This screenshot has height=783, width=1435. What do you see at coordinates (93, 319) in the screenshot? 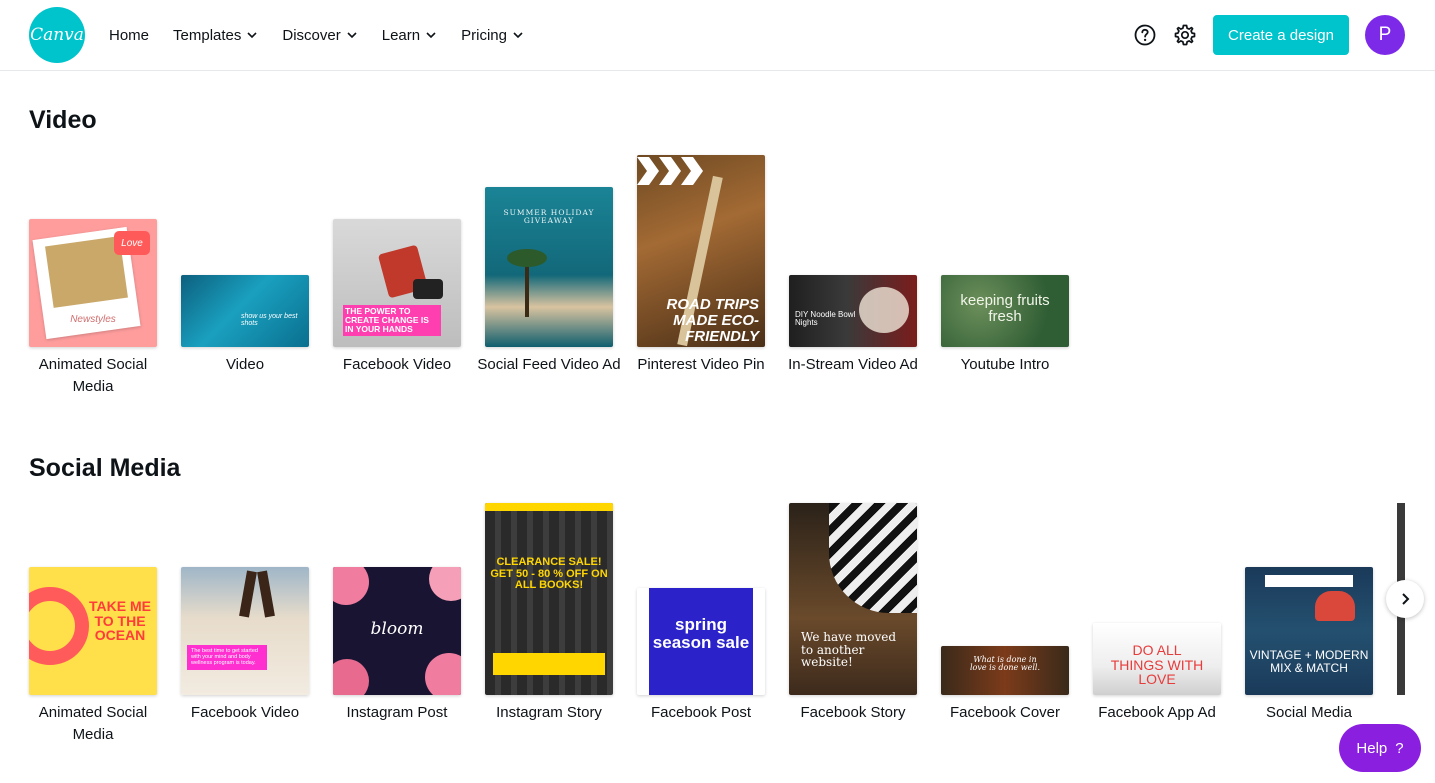
I see `thumbnail-text: Newstyles` at bounding box center [93, 319].